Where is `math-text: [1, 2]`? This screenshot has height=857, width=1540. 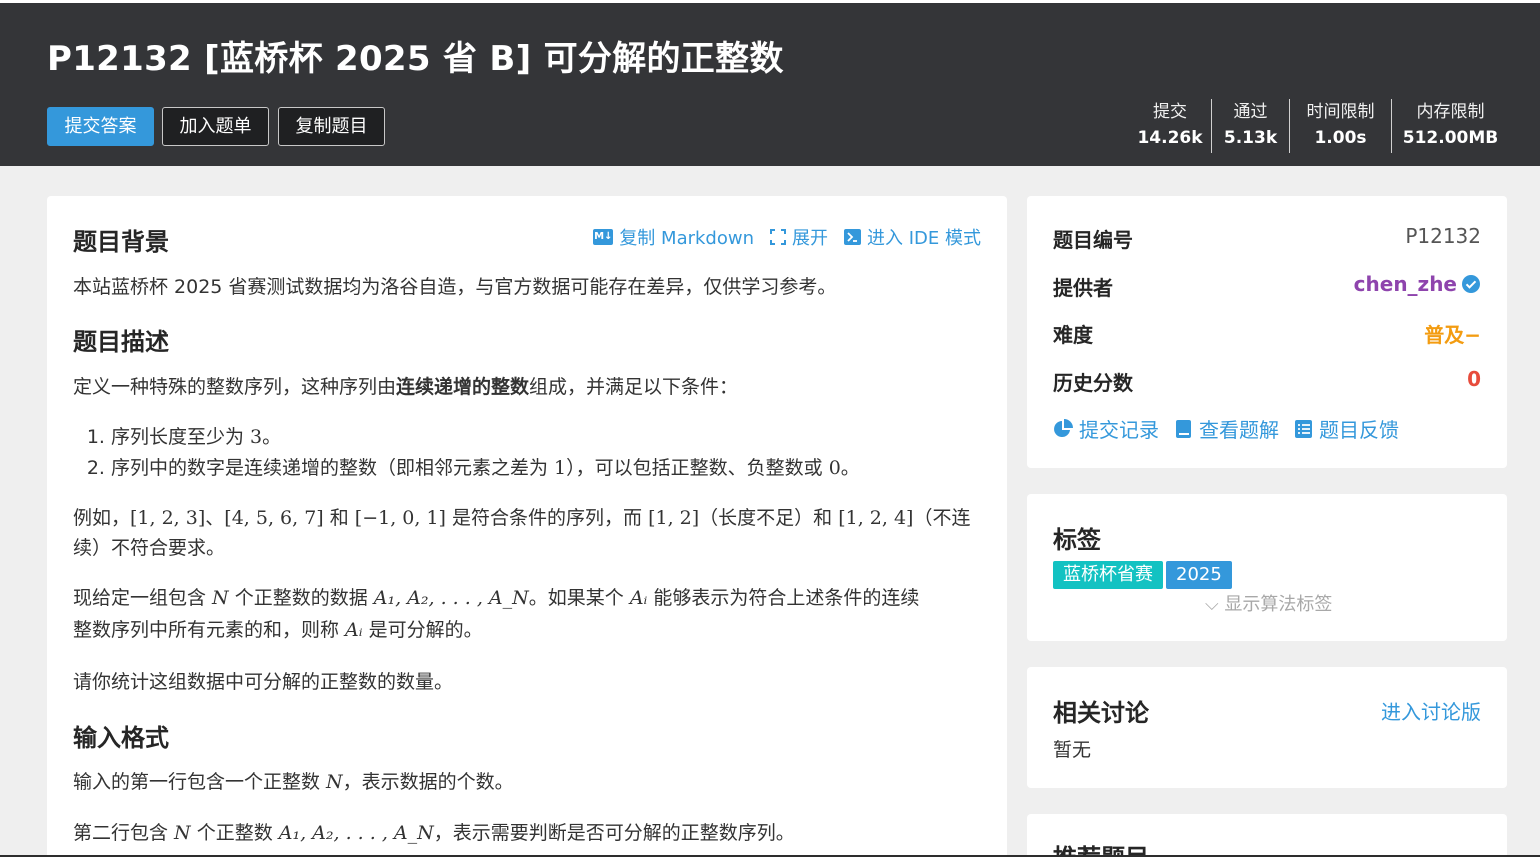 math-text: [1, 2] is located at coordinates (674, 518).